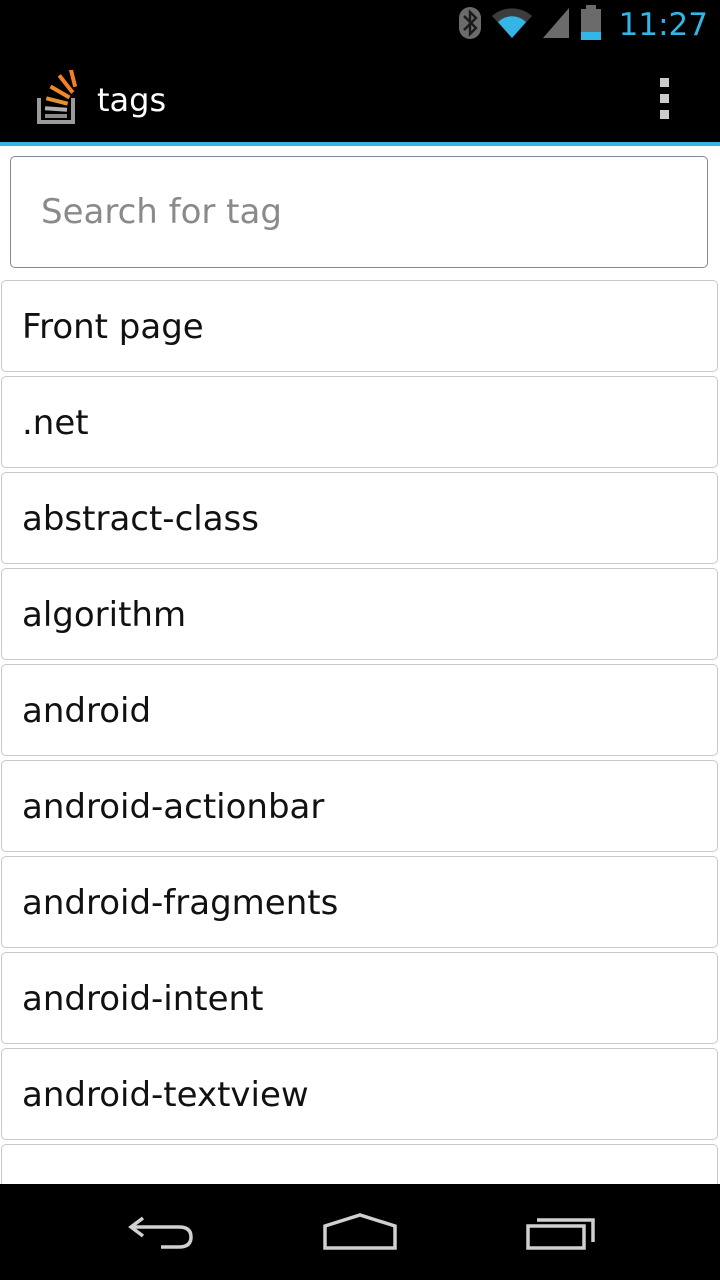  Describe the element at coordinates (512, 25) in the screenshot. I see `wifi-icon` at that location.